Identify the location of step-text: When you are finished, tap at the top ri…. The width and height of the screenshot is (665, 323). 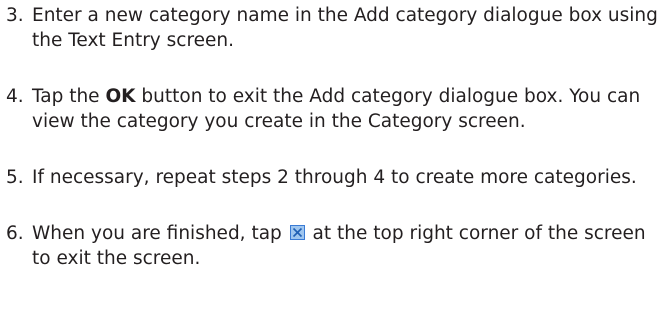
(346, 246).